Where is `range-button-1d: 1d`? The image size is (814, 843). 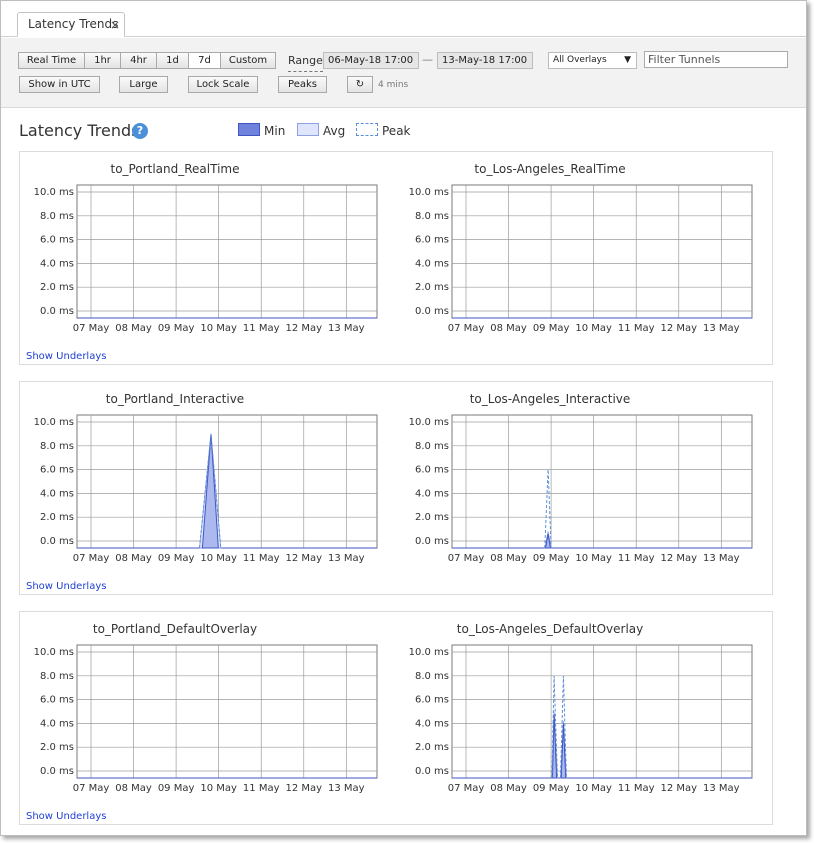
range-button-1d: 1d is located at coordinates (172, 60).